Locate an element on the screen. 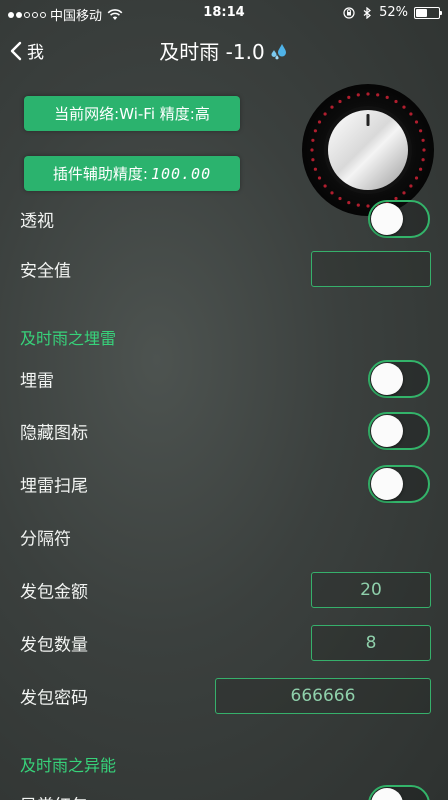 This screenshot has width=448, height=800. accuracy-value: 100.00 is located at coordinates (181, 173).